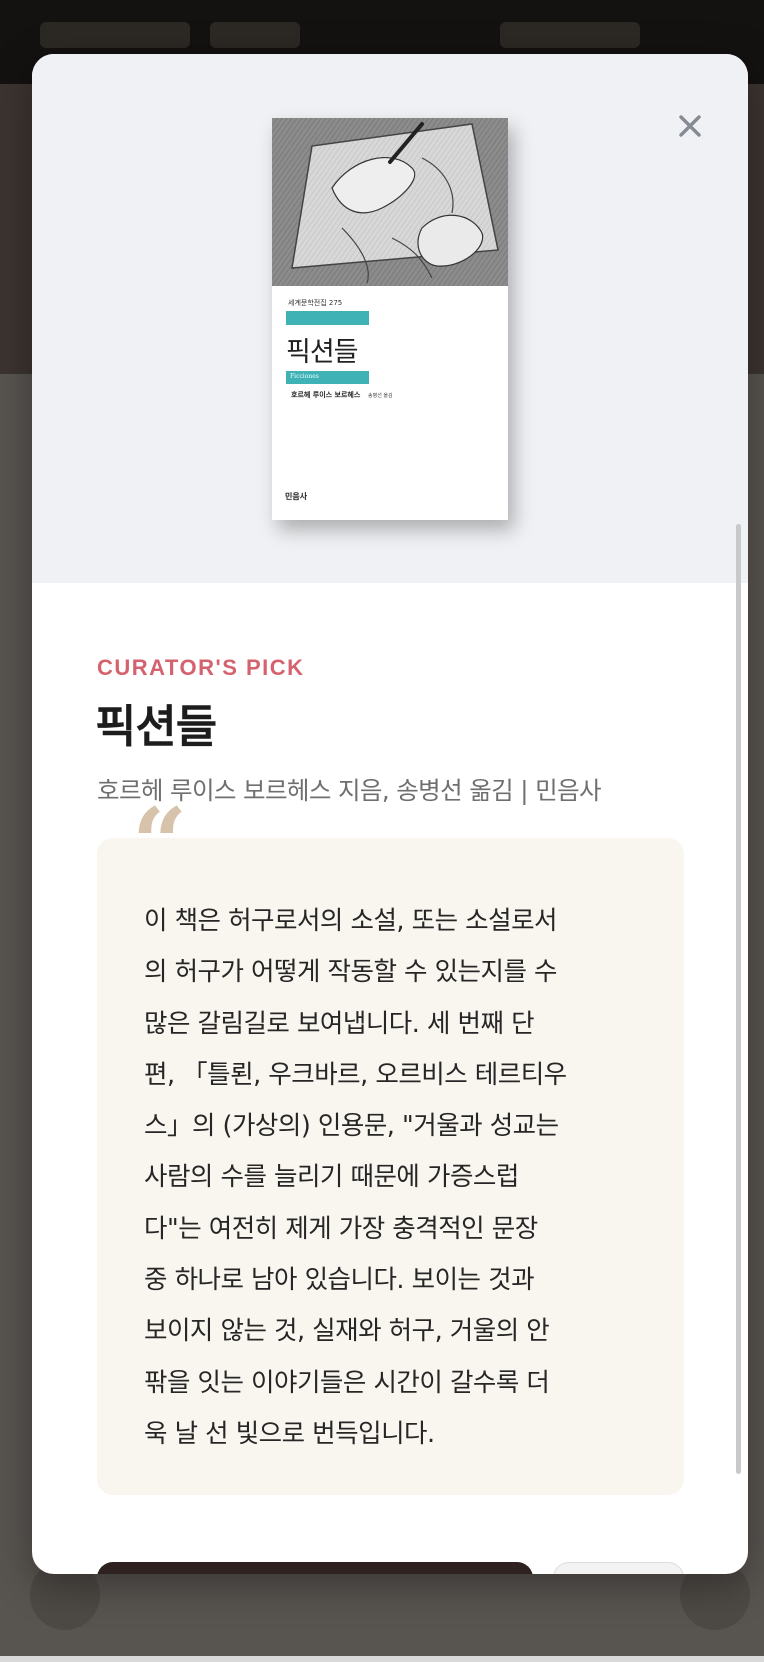 The width and height of the screenshot is (764, 1662). Describe the element at coordinates (380, 396) in the screenshot. I see `cover-translator: 송병선 옮김` at that location.